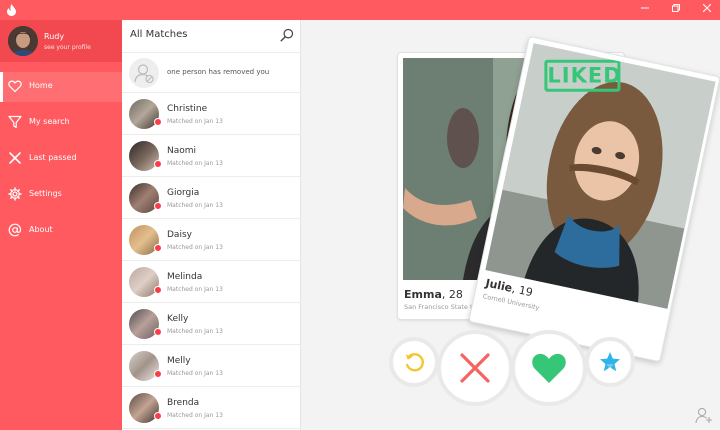 The width and height of the screenshot is (720, 430). What do you see at coordinates (211, 156) in the screenshot?
I see `match-item-naomi: Naomi Matched on Jan 13` at bounding box center [211, 156].